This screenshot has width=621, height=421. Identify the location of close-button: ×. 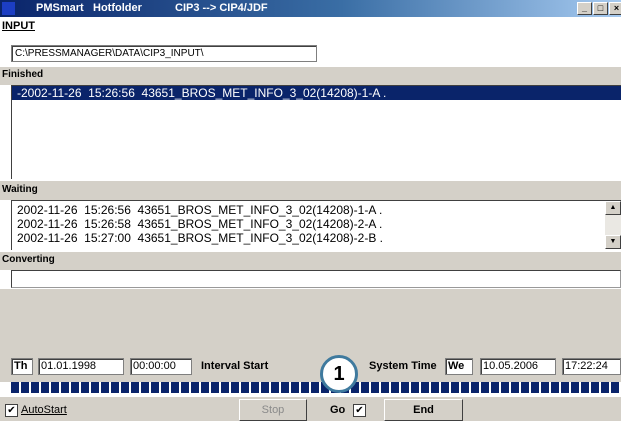
(615, 8).